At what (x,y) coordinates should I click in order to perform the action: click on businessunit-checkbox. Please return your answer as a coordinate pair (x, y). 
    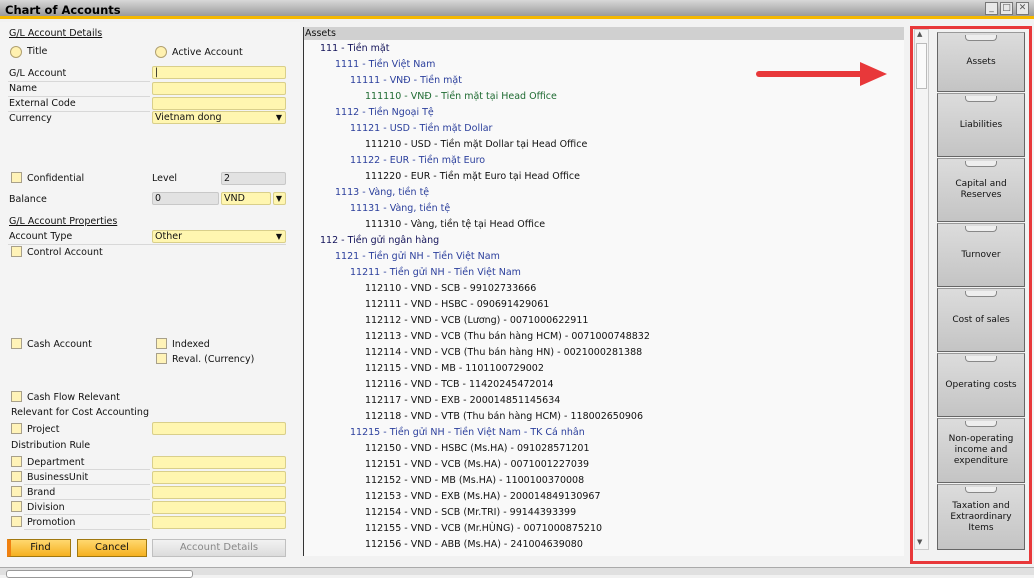
    Looking at the image, I should click on (16, 476).